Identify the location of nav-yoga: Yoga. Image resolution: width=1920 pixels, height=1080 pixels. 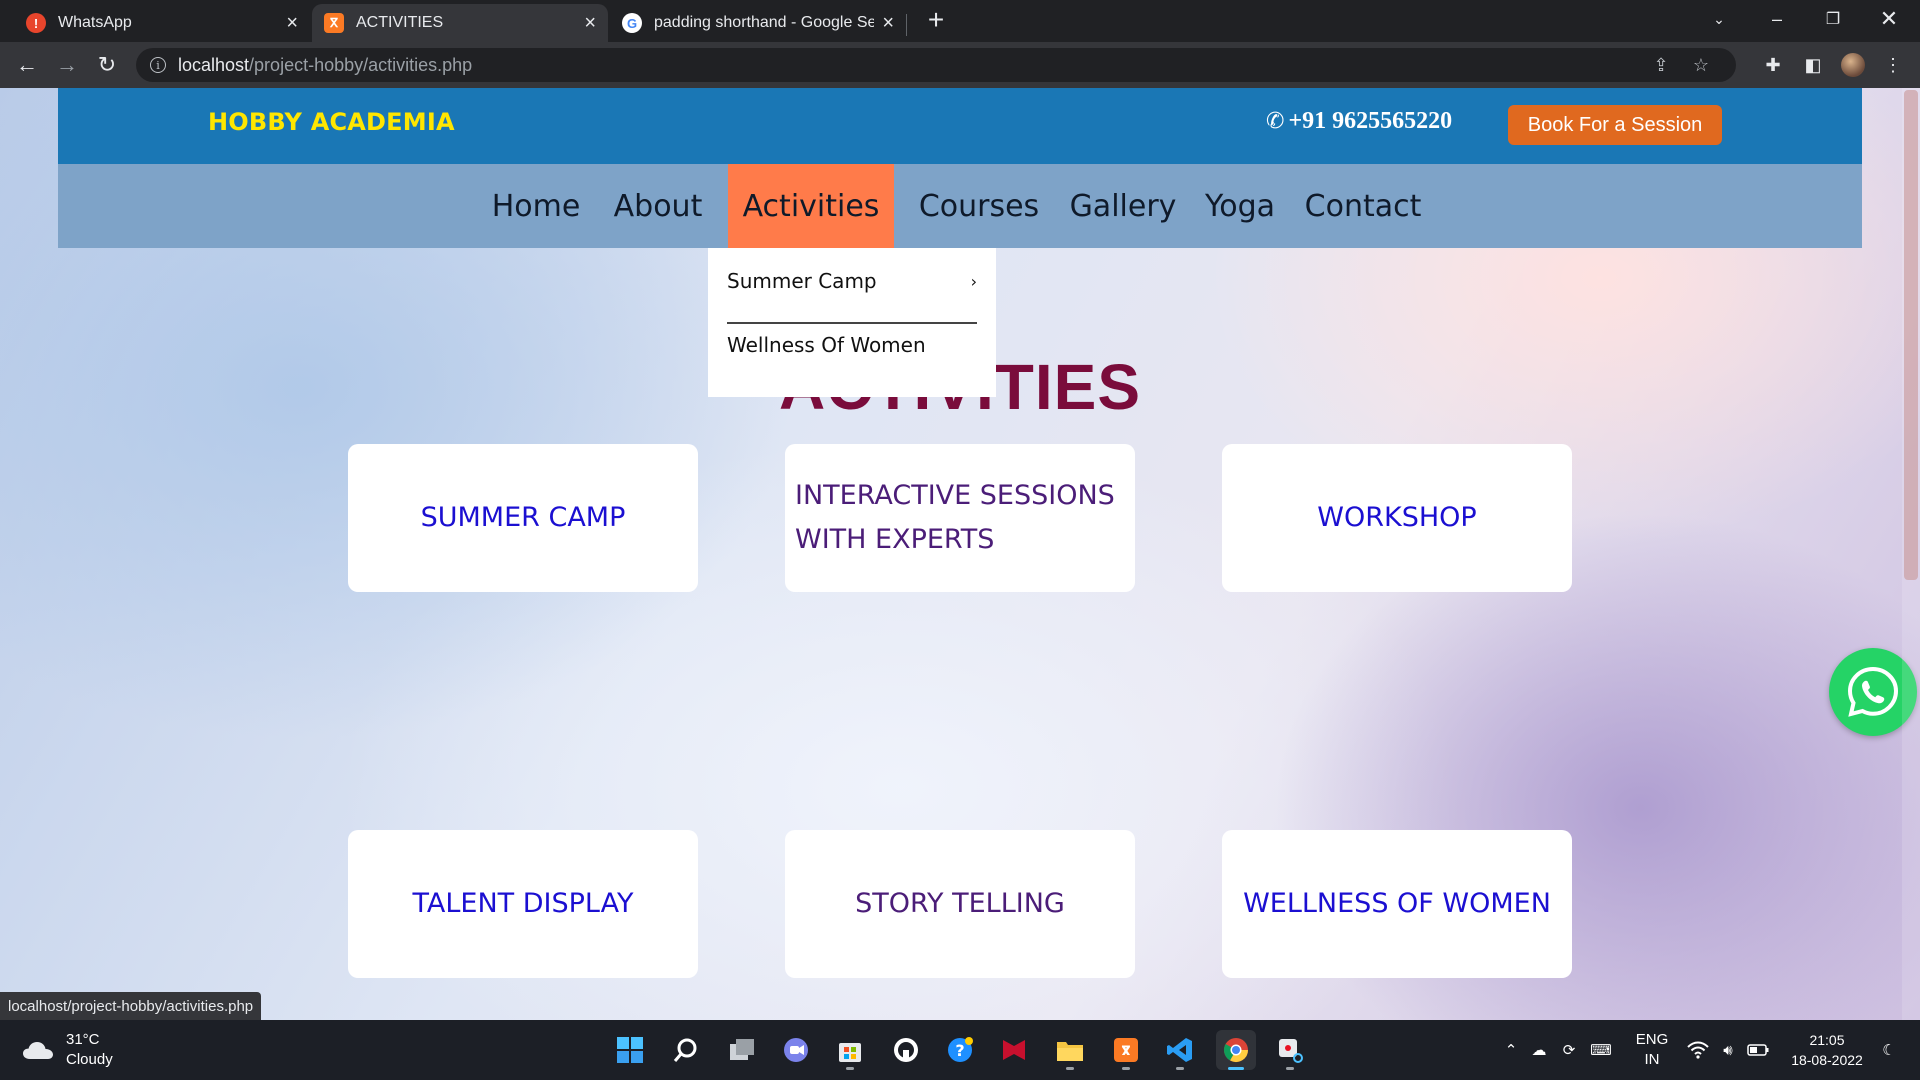
(1240, 206).